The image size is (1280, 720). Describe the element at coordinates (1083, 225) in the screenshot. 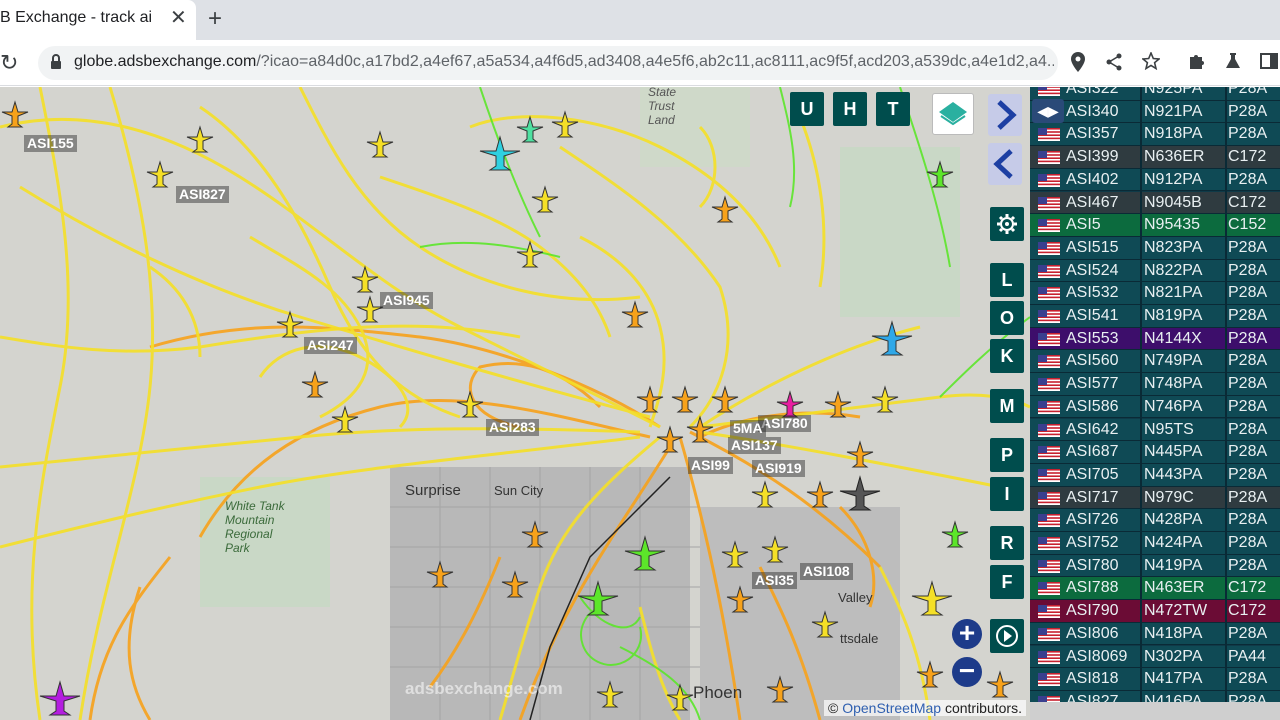

I see `callsign-cell: ASI5` at that location.